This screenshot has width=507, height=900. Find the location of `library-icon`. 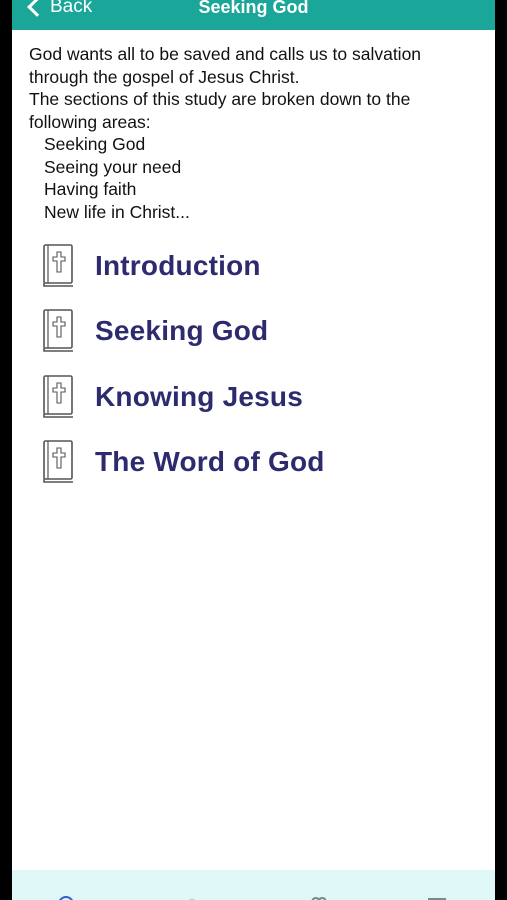

library-icon is located at coordinates (437, 897).